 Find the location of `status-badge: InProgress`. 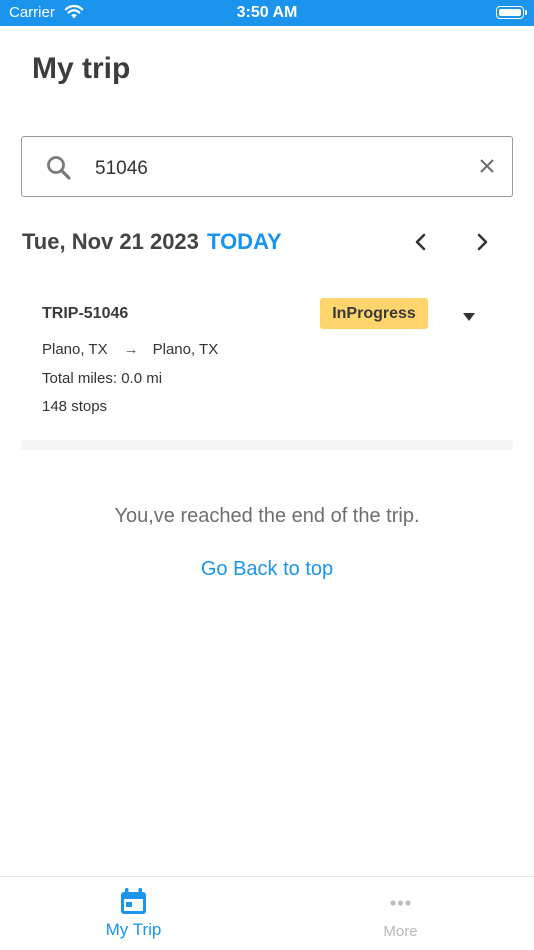

status-badge: InProgress is located at coordinates (374, 313).